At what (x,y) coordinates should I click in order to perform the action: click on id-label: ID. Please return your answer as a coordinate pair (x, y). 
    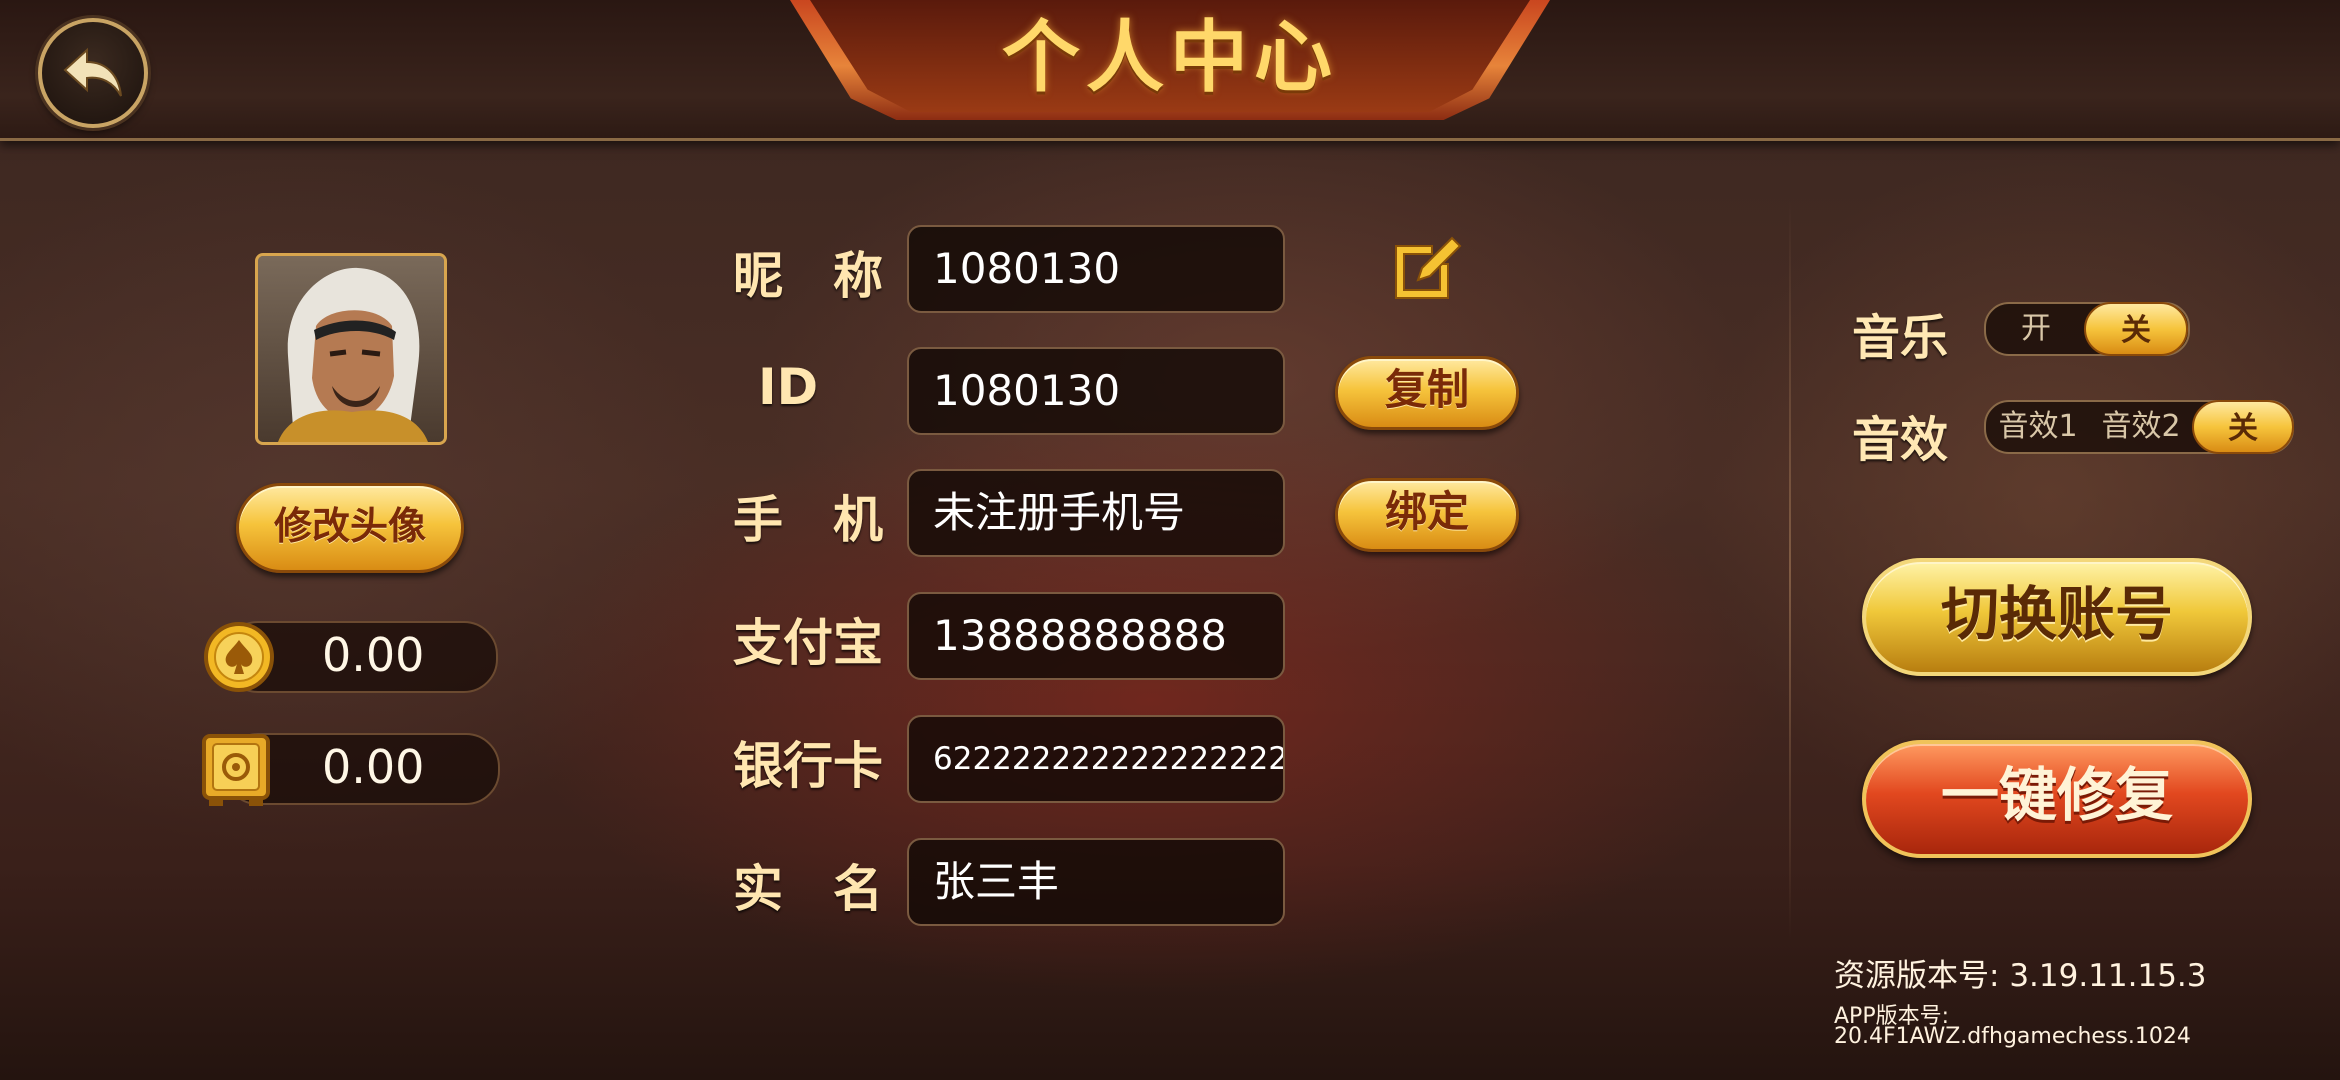
    Looking at the image, I should click on (788, 387).